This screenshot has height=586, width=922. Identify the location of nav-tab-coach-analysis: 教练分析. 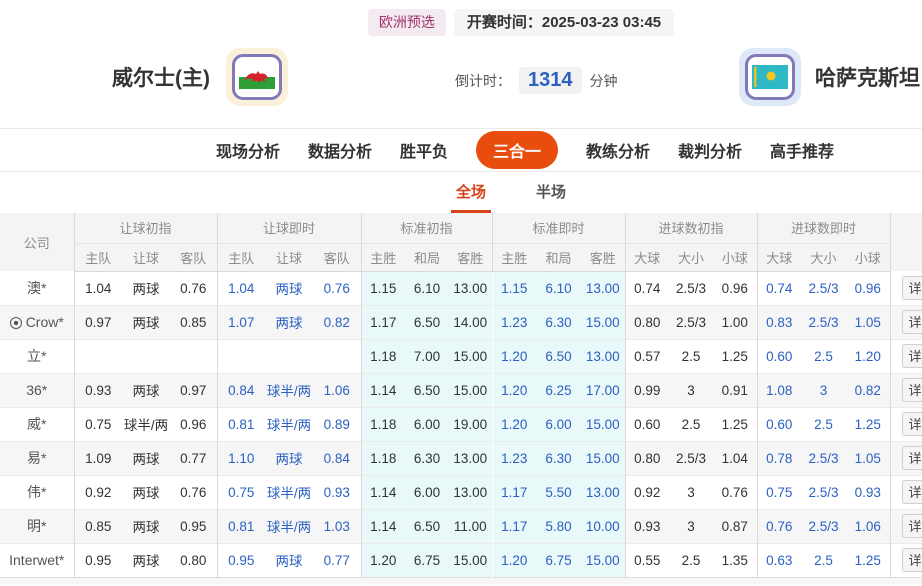
(618, 150).